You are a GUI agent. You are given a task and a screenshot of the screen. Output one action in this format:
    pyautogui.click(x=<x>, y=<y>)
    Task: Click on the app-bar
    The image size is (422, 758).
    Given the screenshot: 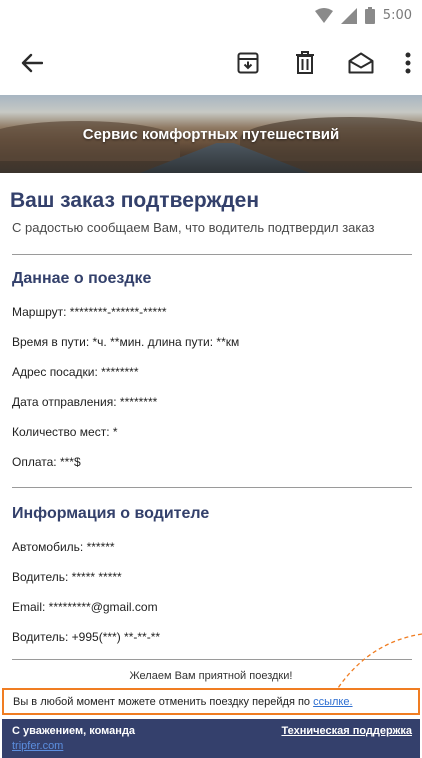 What is the action you would take?
    pyautogui.click(x=211, y=63)
    